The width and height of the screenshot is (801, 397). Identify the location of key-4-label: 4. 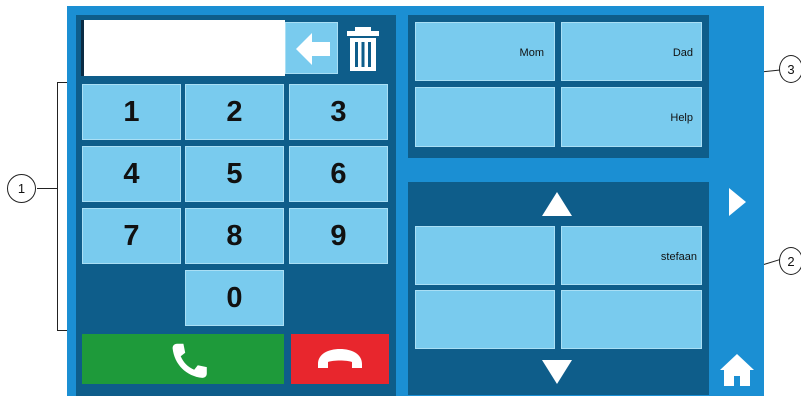
(131, 173).